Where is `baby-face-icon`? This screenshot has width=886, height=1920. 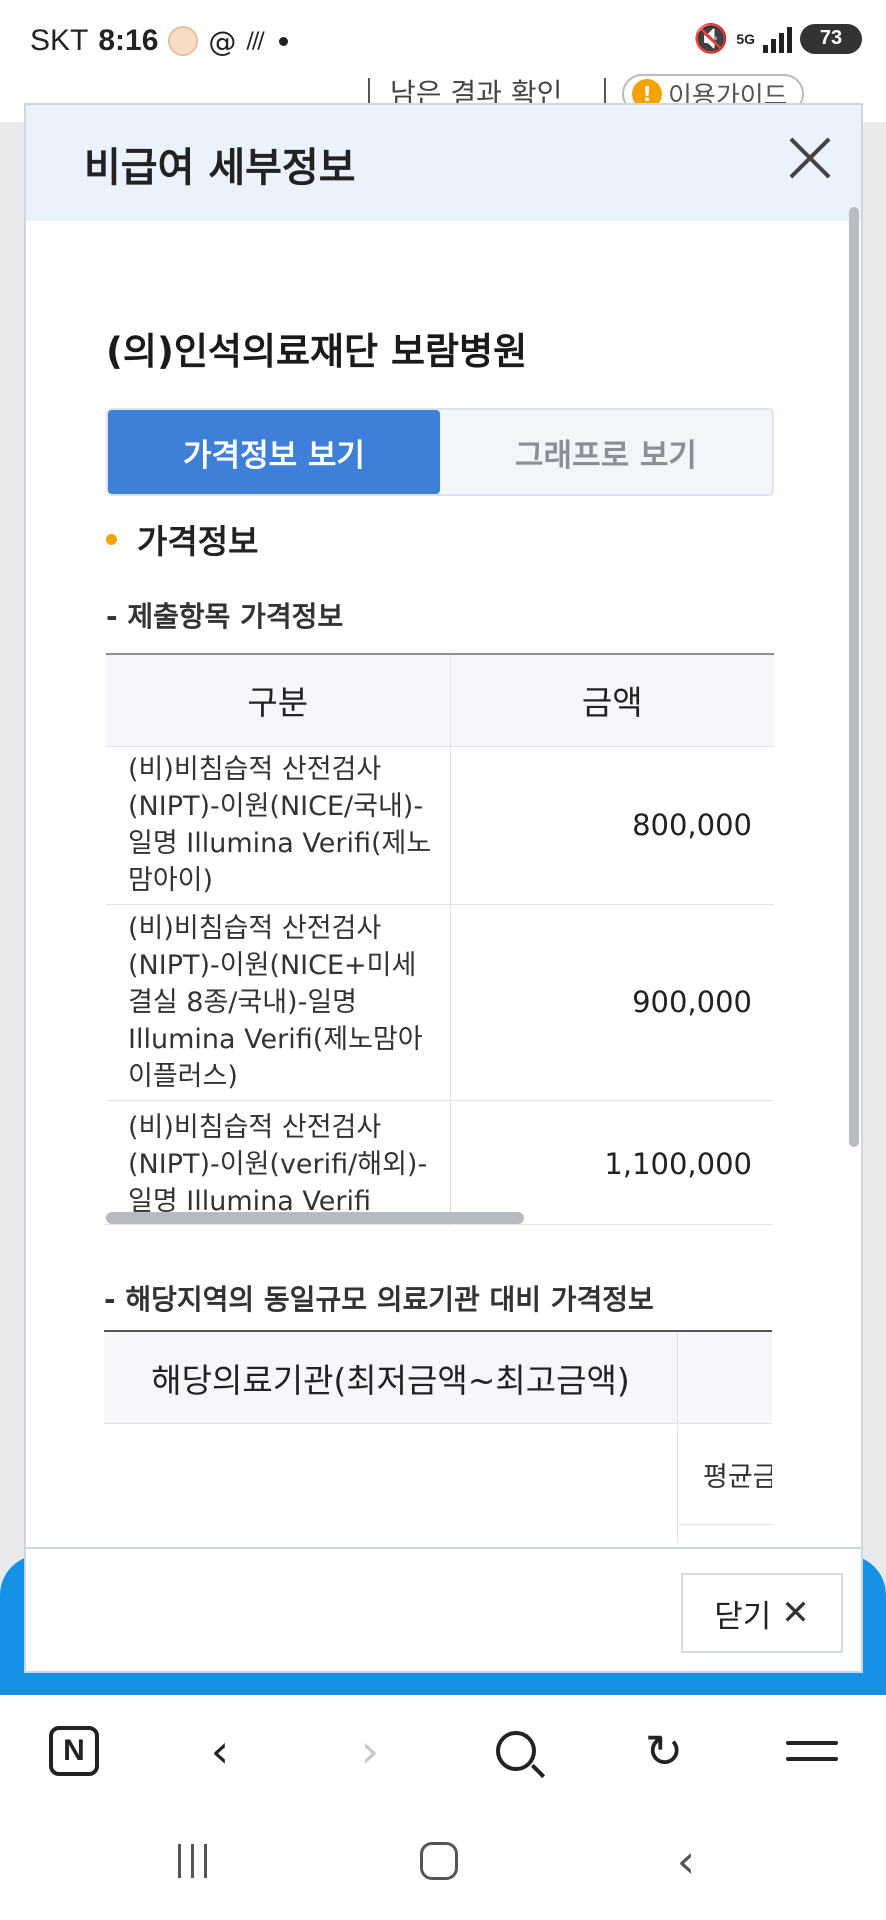
baby-face-icon is located at coordinates (183, 41).